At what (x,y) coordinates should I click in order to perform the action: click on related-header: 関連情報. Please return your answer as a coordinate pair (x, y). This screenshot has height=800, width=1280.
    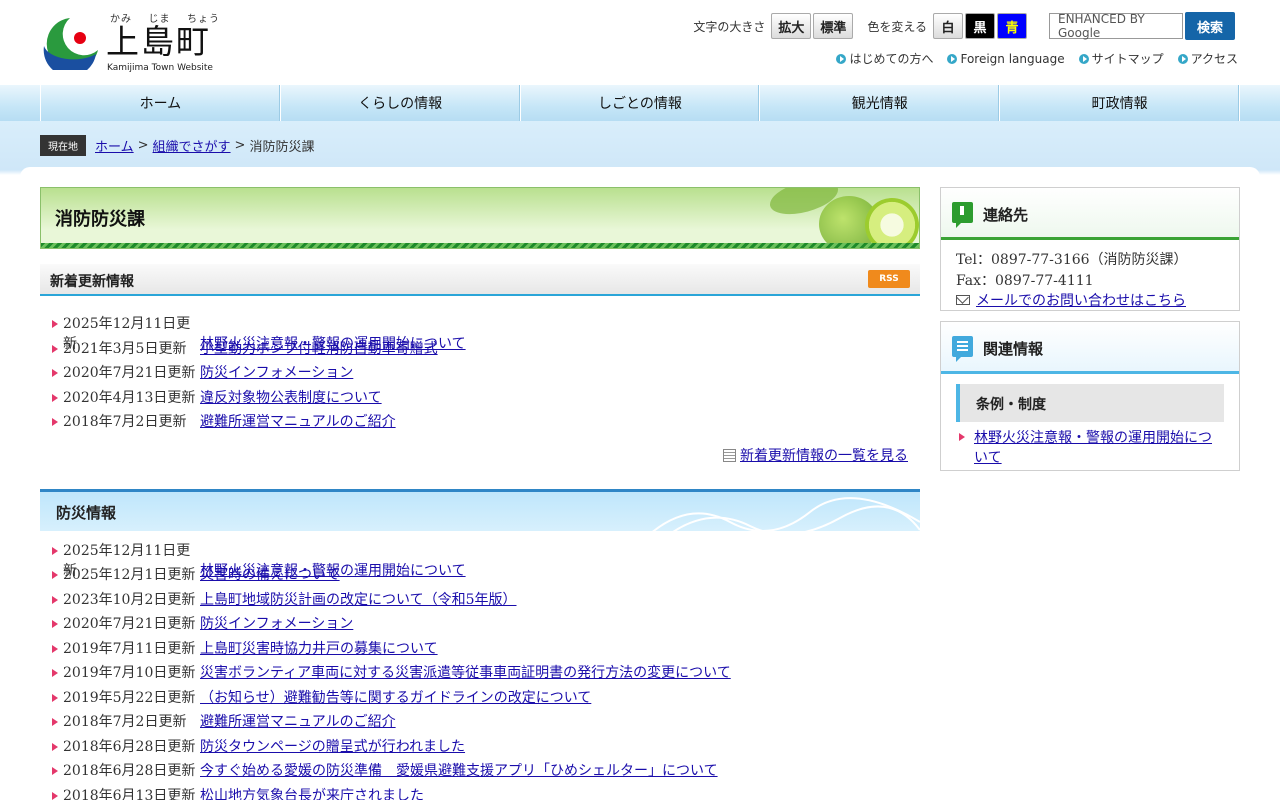
    Looking at the image, I should click on (1090, 348).